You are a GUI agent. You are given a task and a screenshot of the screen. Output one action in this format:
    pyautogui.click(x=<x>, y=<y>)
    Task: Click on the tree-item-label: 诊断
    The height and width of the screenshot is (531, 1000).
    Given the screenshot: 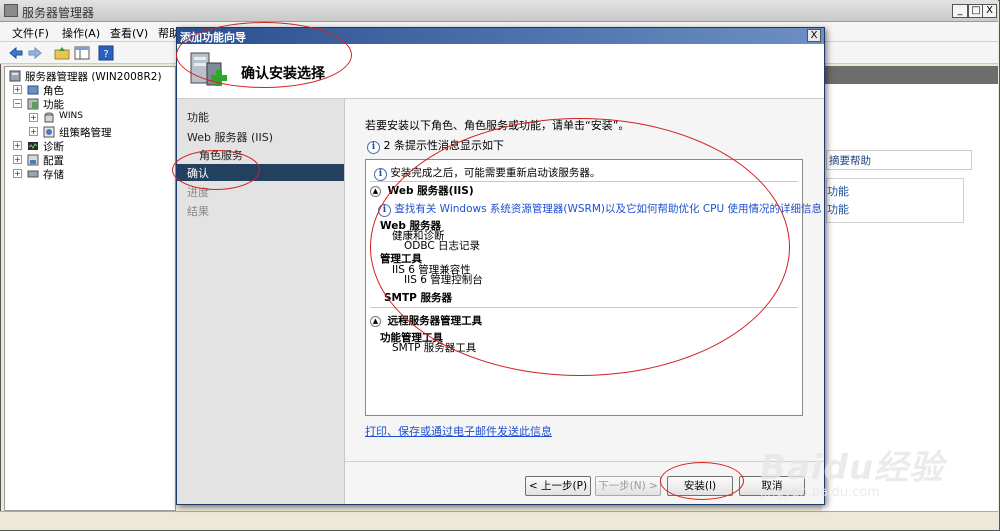 What is the action you would take?
    pyautogui.click(x=53, y=147)
    